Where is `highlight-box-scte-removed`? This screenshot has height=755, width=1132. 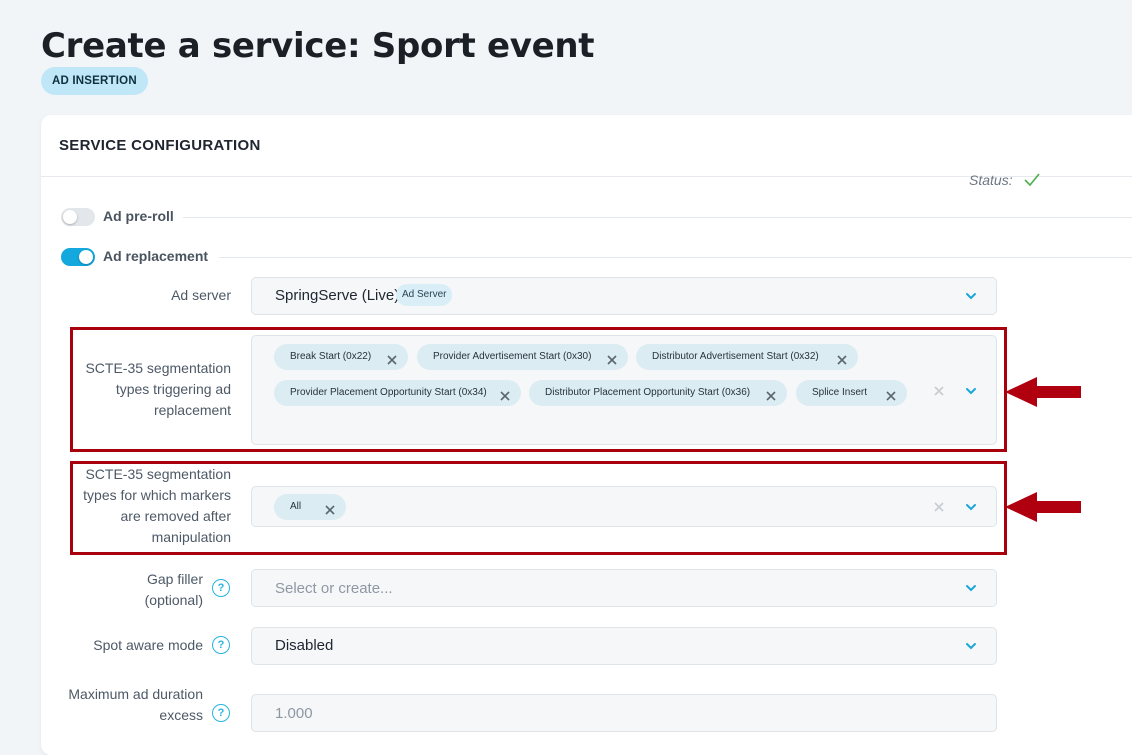 highlight-box-scte-removed is located at coordinates (538, 508).